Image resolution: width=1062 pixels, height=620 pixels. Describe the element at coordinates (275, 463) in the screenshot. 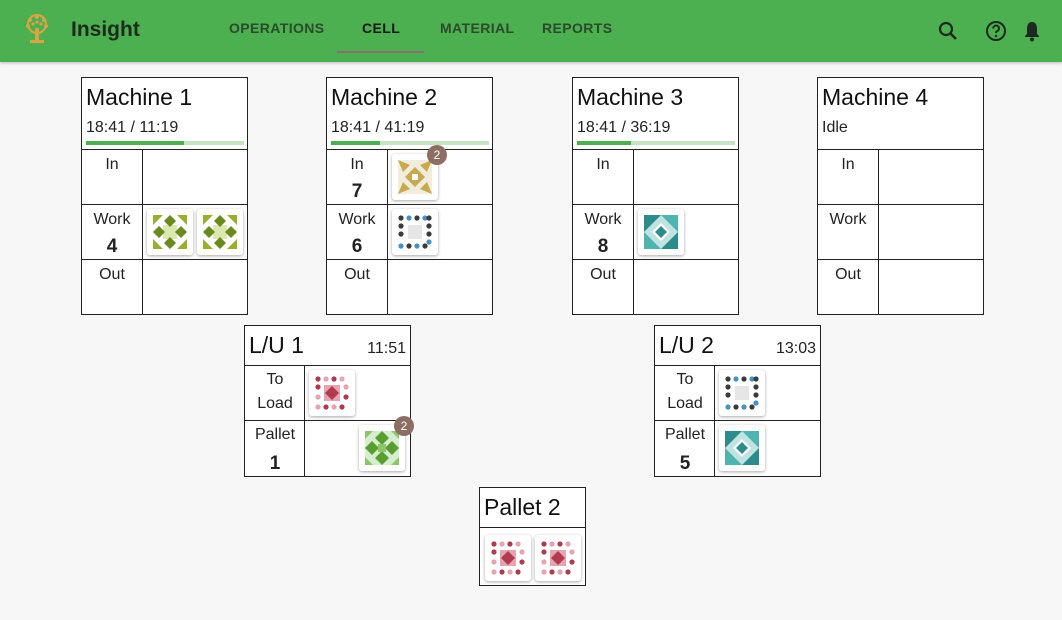

I see `pallet-count: 1` at that location.